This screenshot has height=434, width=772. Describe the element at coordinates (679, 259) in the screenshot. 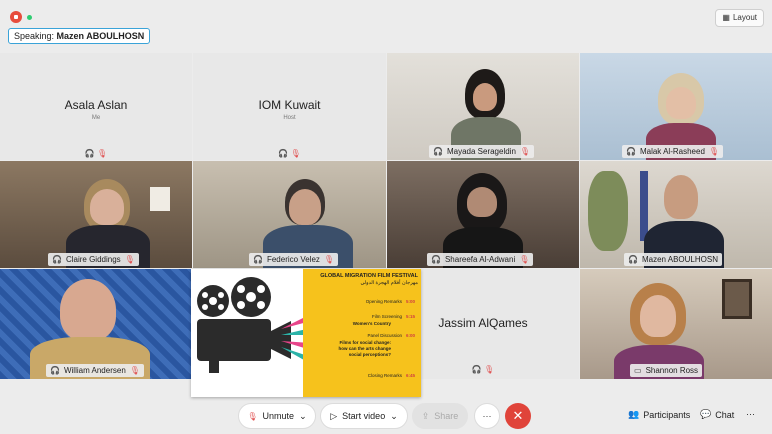

I see `participant-name: Mazen ABOULHOSN` at that location.